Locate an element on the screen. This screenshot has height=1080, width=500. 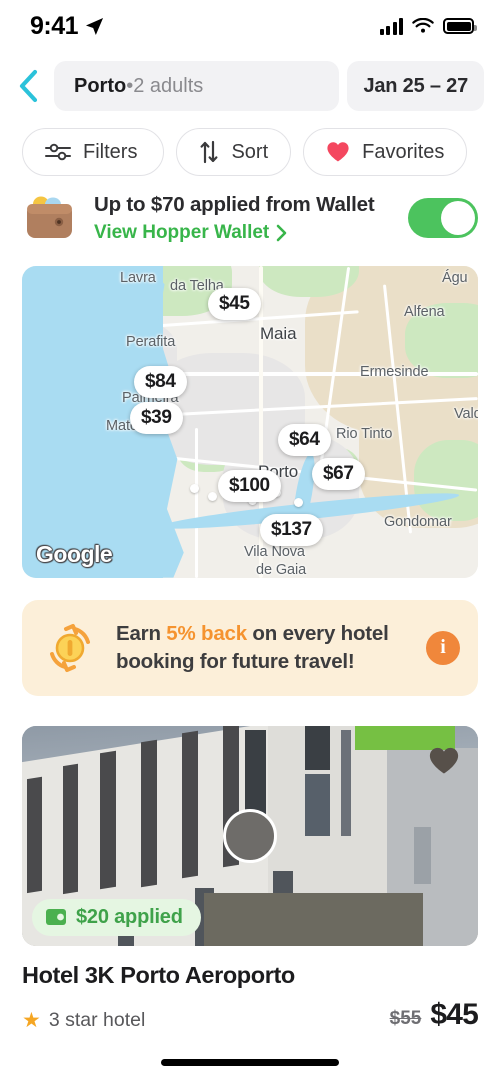
chevron-left-icon is located at coordinates (28, 86).